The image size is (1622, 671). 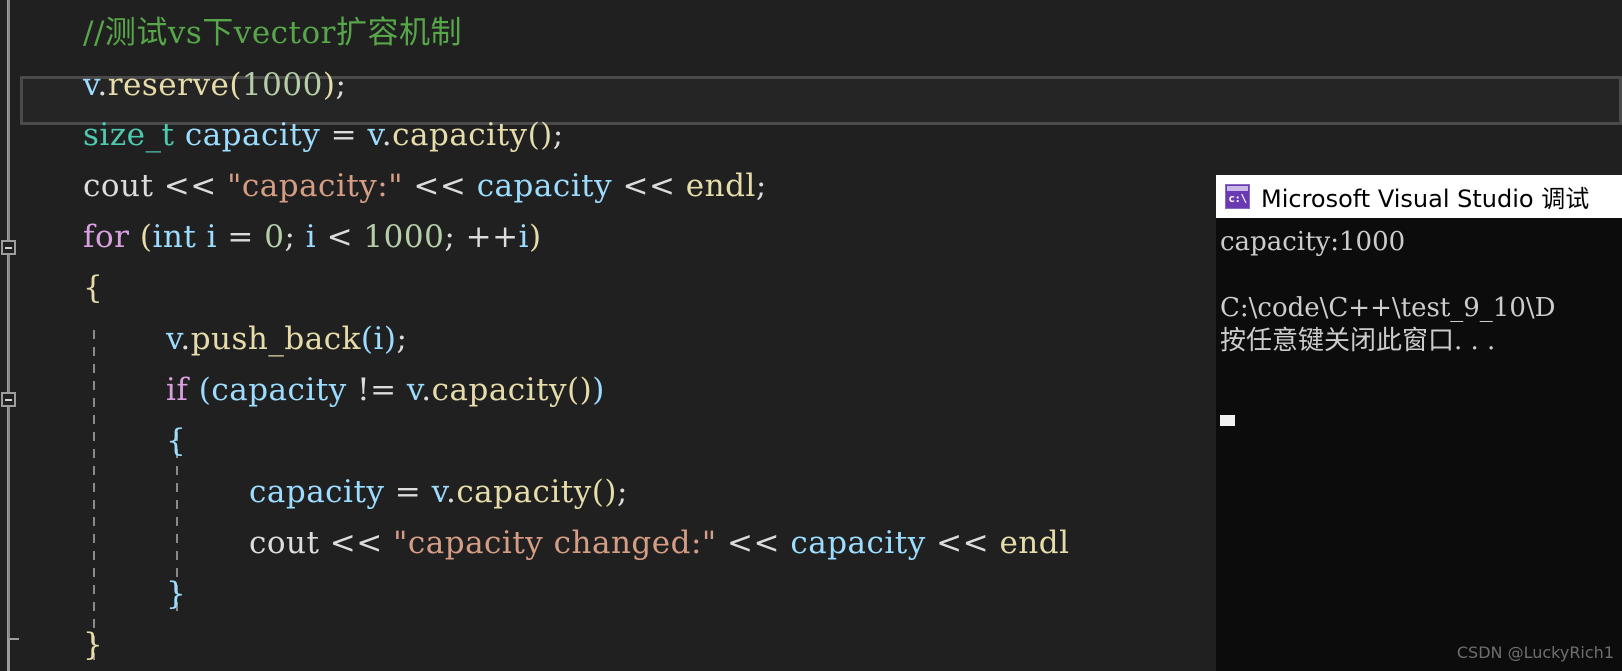 What do you see at coordinates (340, 237) in the screenshot?
I see `code-token-op: <` at bounding box center [340, 237].